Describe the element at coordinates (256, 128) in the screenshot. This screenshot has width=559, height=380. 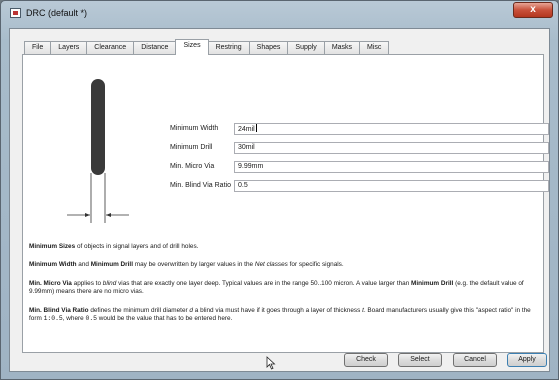
I see `text-caret` at that location.